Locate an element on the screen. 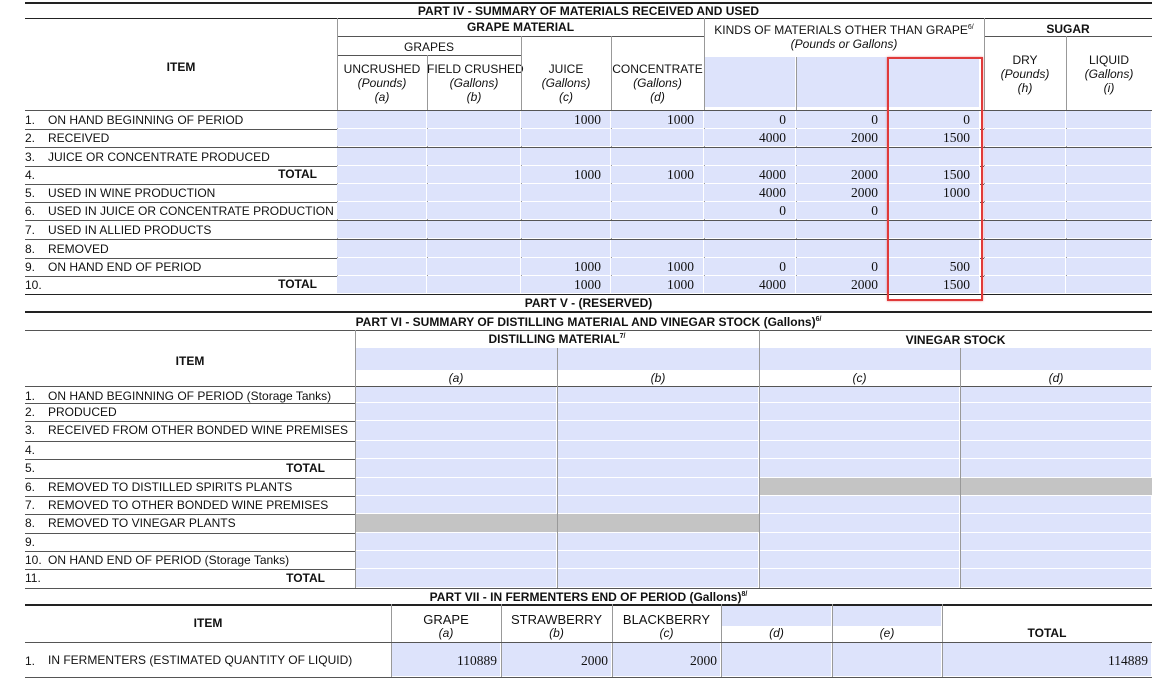  total-fermenter-cell: 114889 is located at coordinates (1047, 659).